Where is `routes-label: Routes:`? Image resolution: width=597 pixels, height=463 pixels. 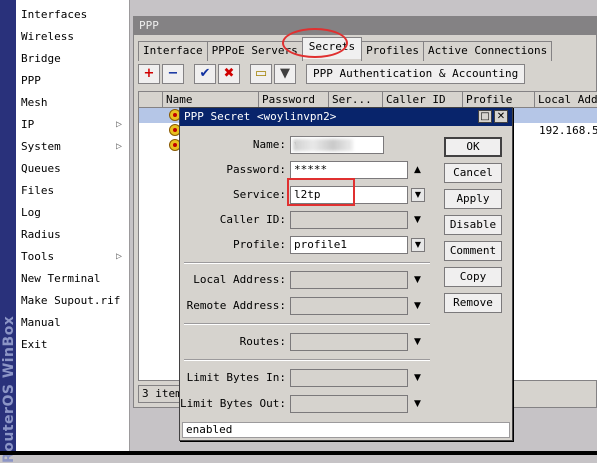
routes-label: Routes: is located at coordinates (262, 341).